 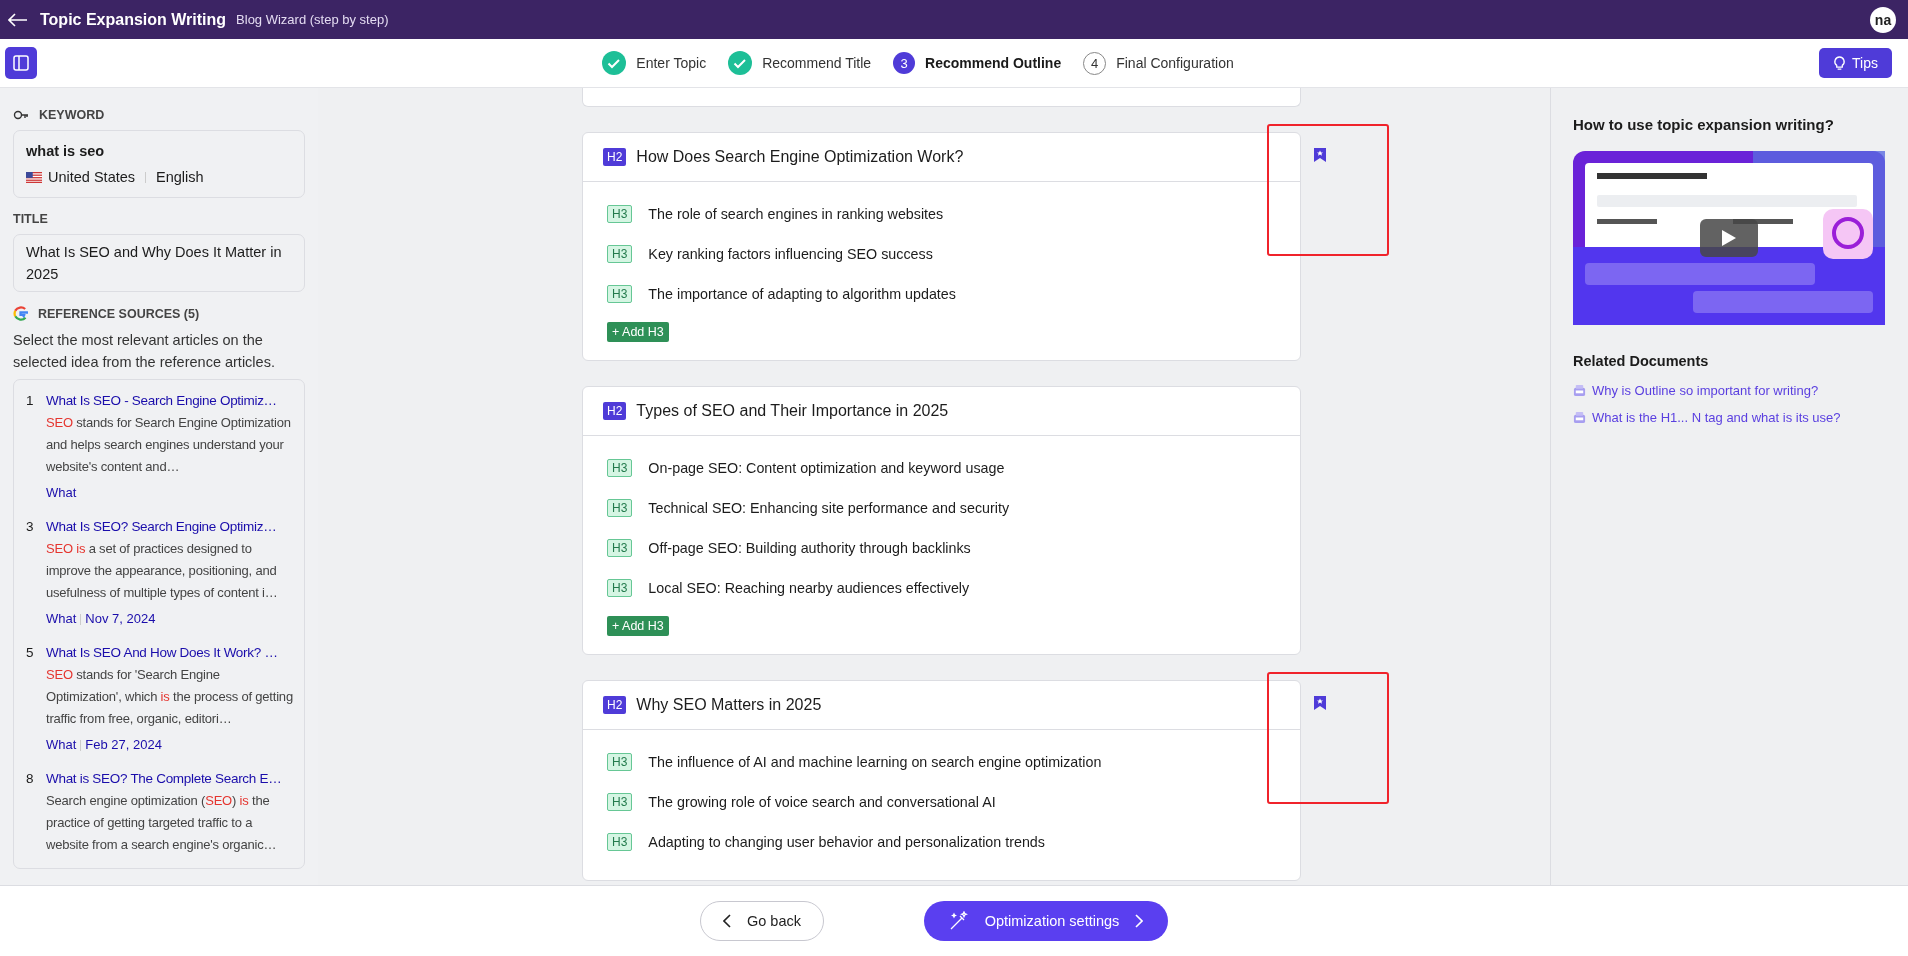 I want to click on related-link: Why is Outline so important for writing?, so click(x=1705, y=390).